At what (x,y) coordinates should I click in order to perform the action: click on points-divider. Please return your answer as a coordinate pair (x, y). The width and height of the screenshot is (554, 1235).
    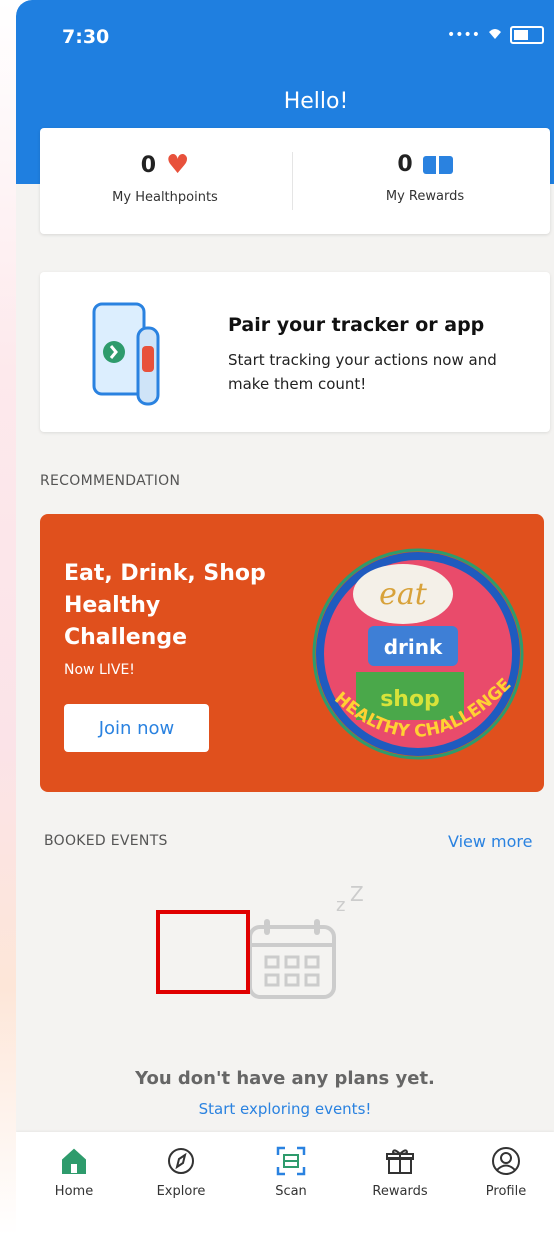
    Looking at the image, I should click on (292, 181).